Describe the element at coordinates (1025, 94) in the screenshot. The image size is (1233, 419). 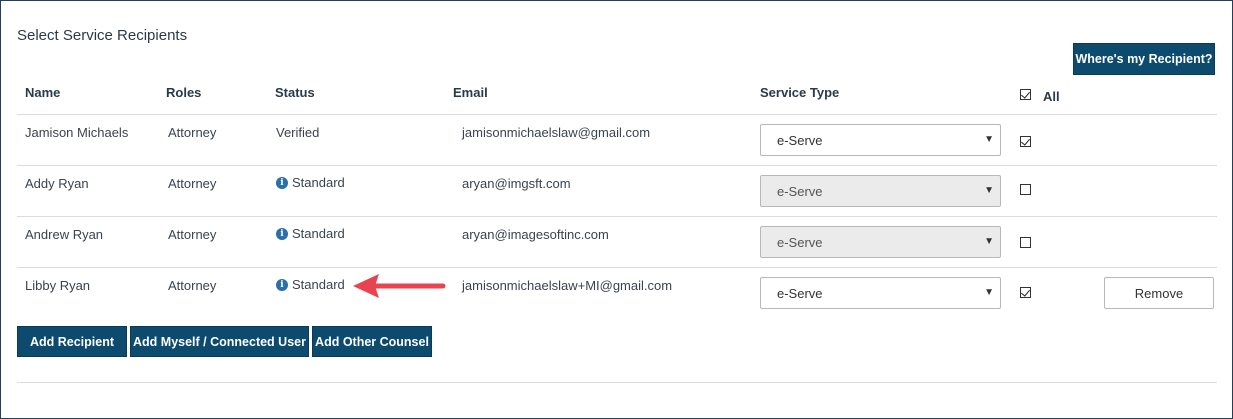
I see `select-all-checkbox` at that location.